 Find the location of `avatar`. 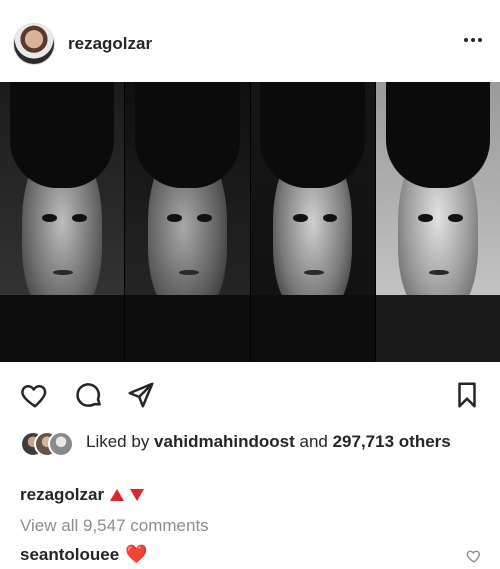

avatar is located at coordinates (34, 44).